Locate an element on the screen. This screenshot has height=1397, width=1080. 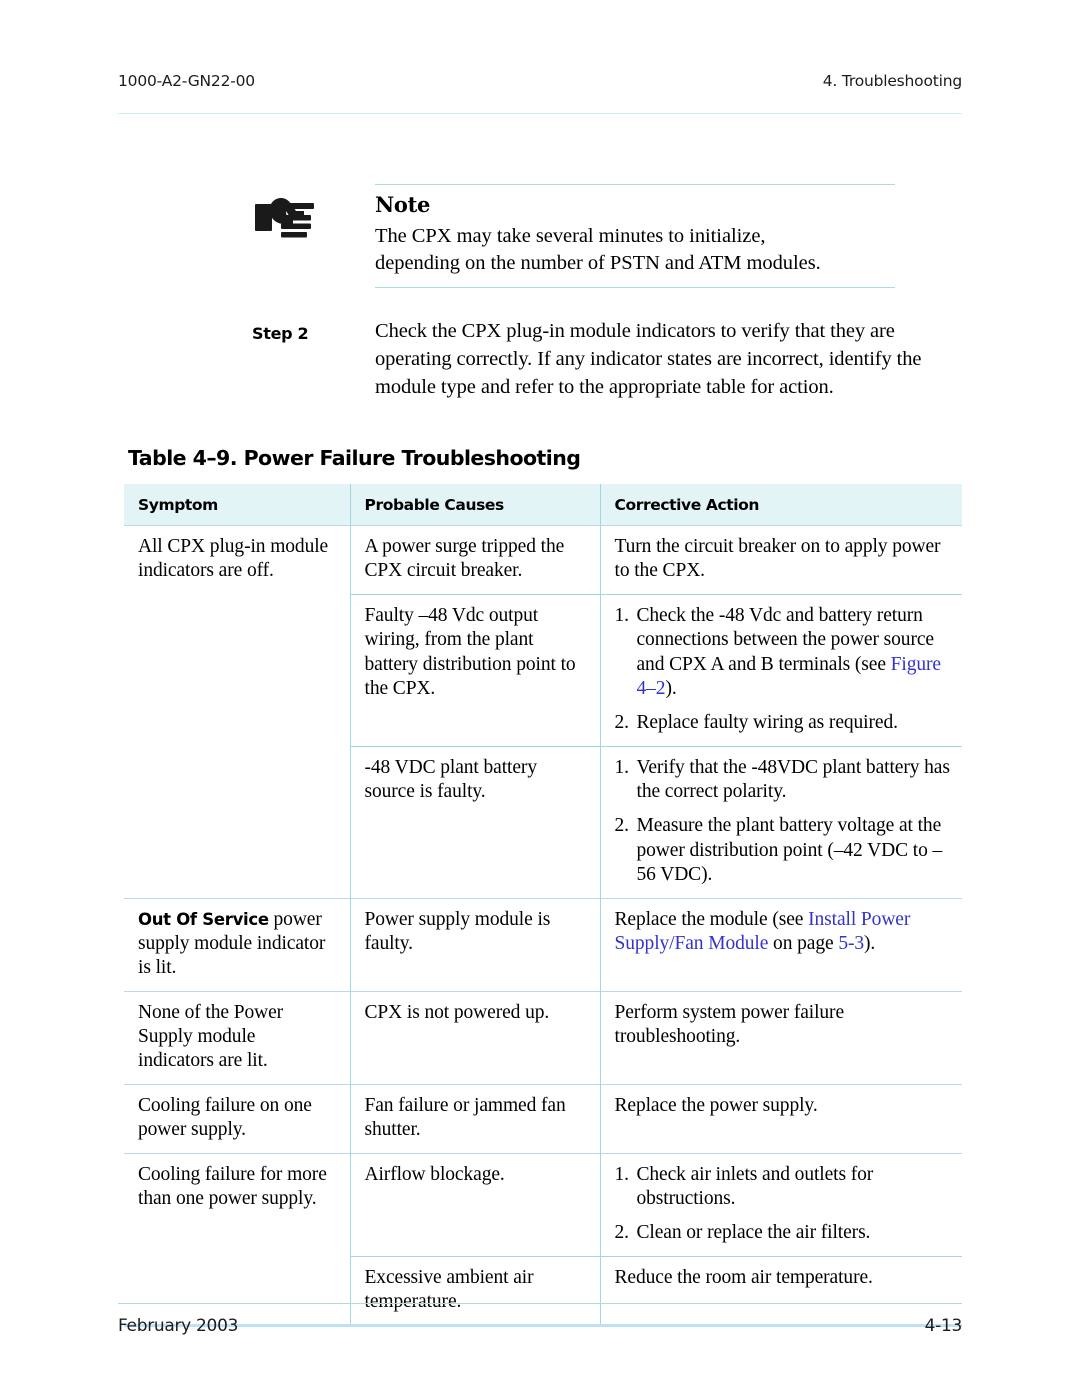
cell-cause: CPX is not powered up. is located at coordinates (475, 1037).